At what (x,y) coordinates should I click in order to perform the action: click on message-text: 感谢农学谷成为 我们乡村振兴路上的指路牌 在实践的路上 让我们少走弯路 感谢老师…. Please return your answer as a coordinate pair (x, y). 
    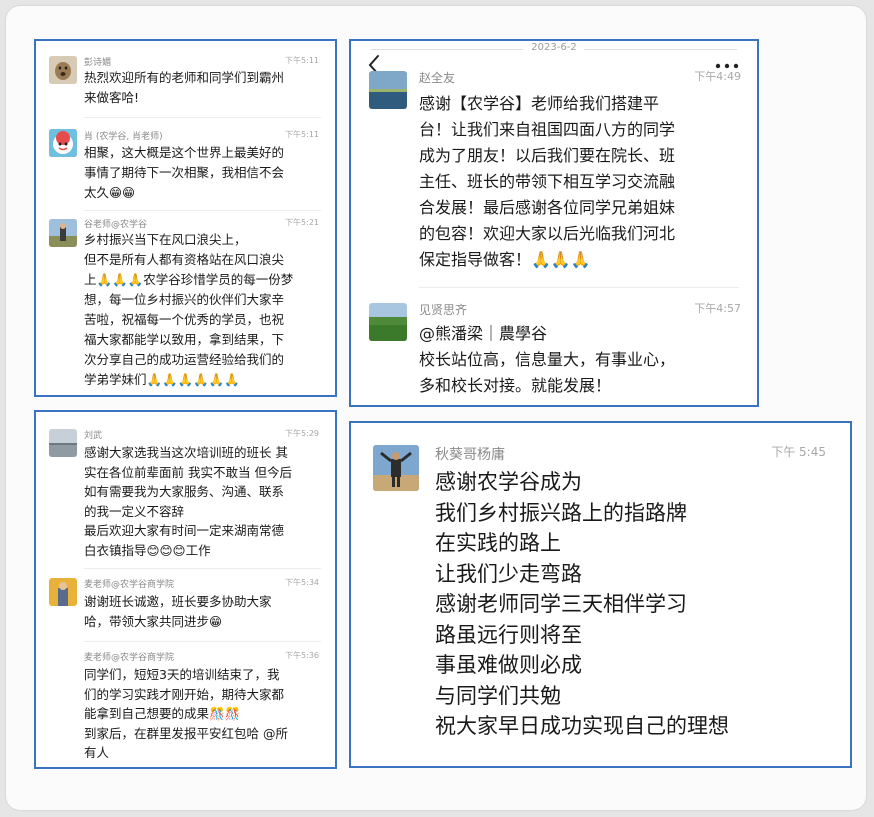
    Looking at the image, I should click on (582, 604).